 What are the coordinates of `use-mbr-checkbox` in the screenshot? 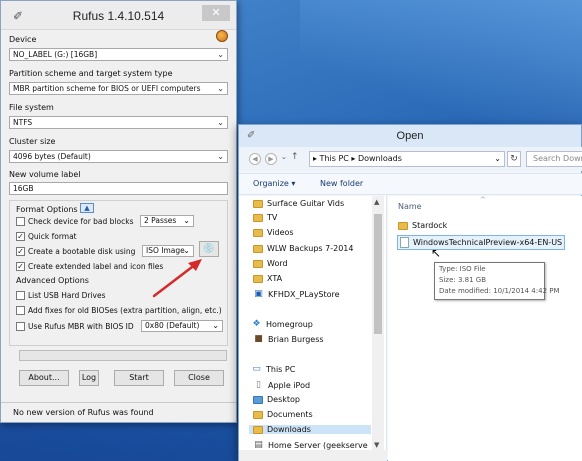 It's located at (20, 326).